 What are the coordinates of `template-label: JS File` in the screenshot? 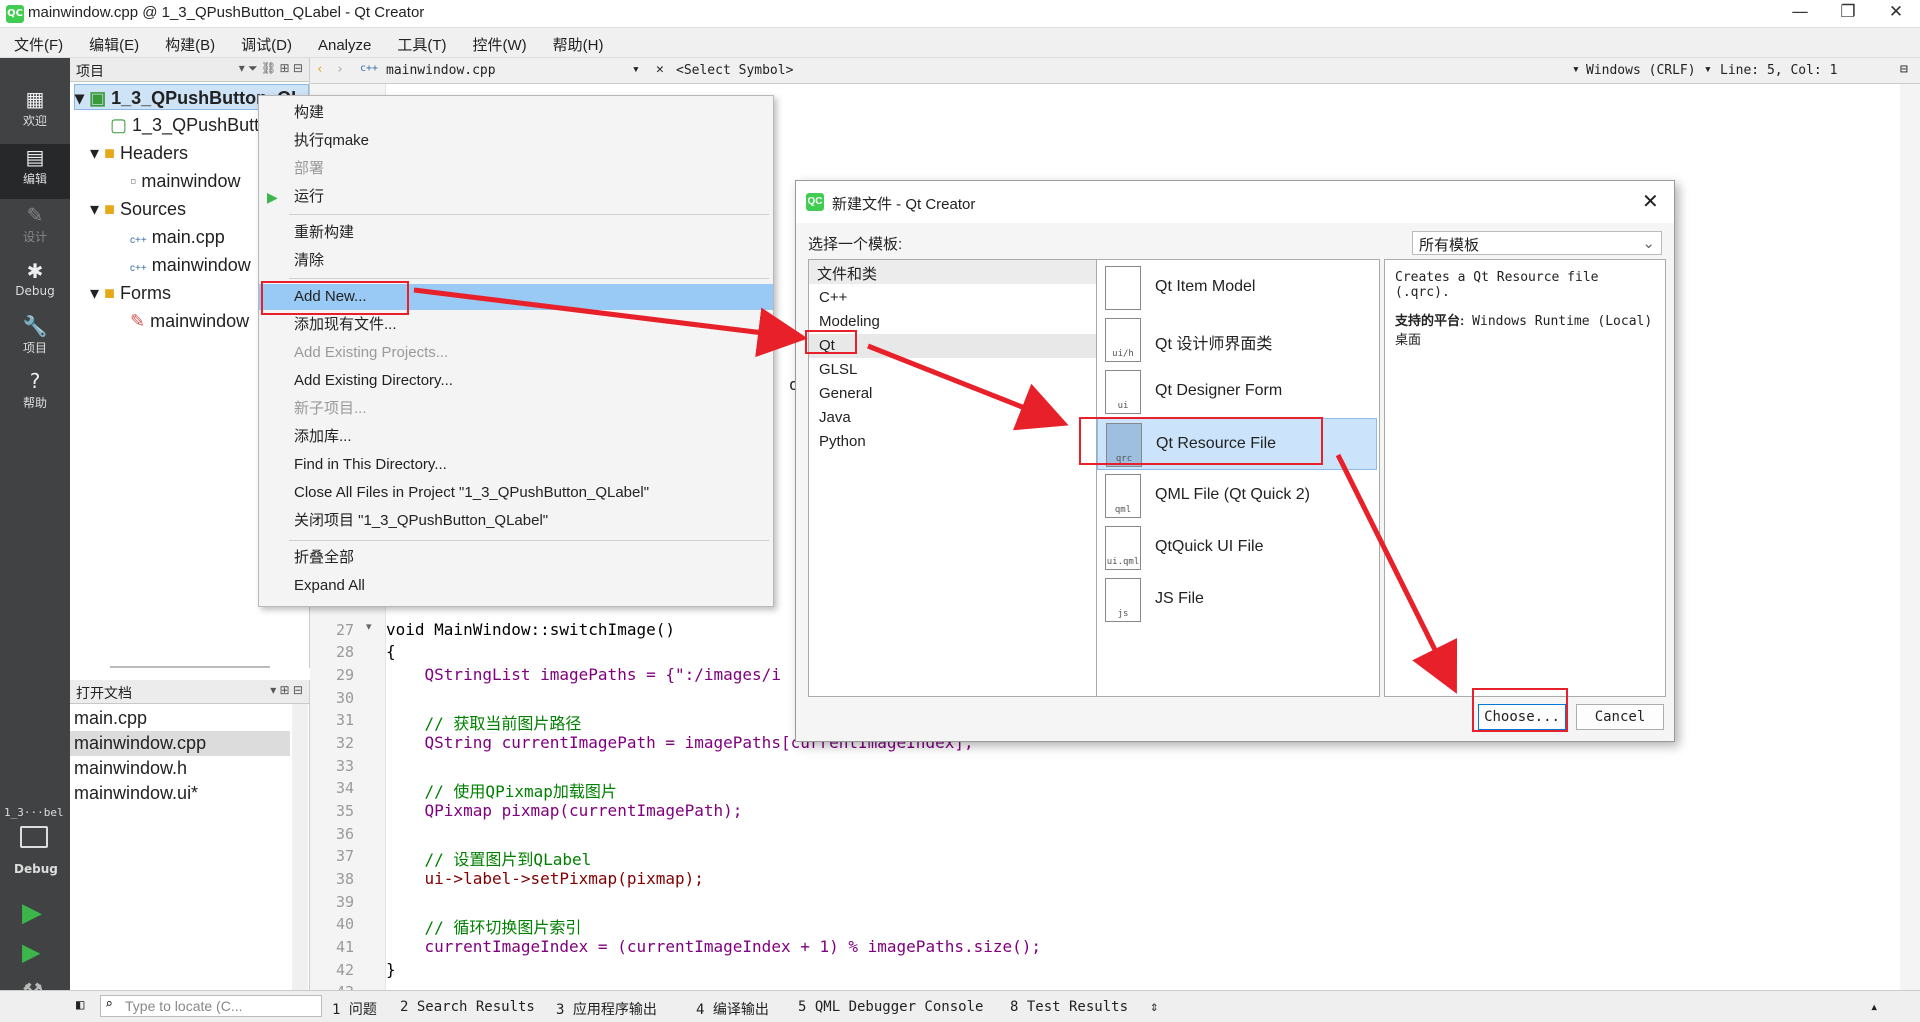 It's located at (1179, 598).